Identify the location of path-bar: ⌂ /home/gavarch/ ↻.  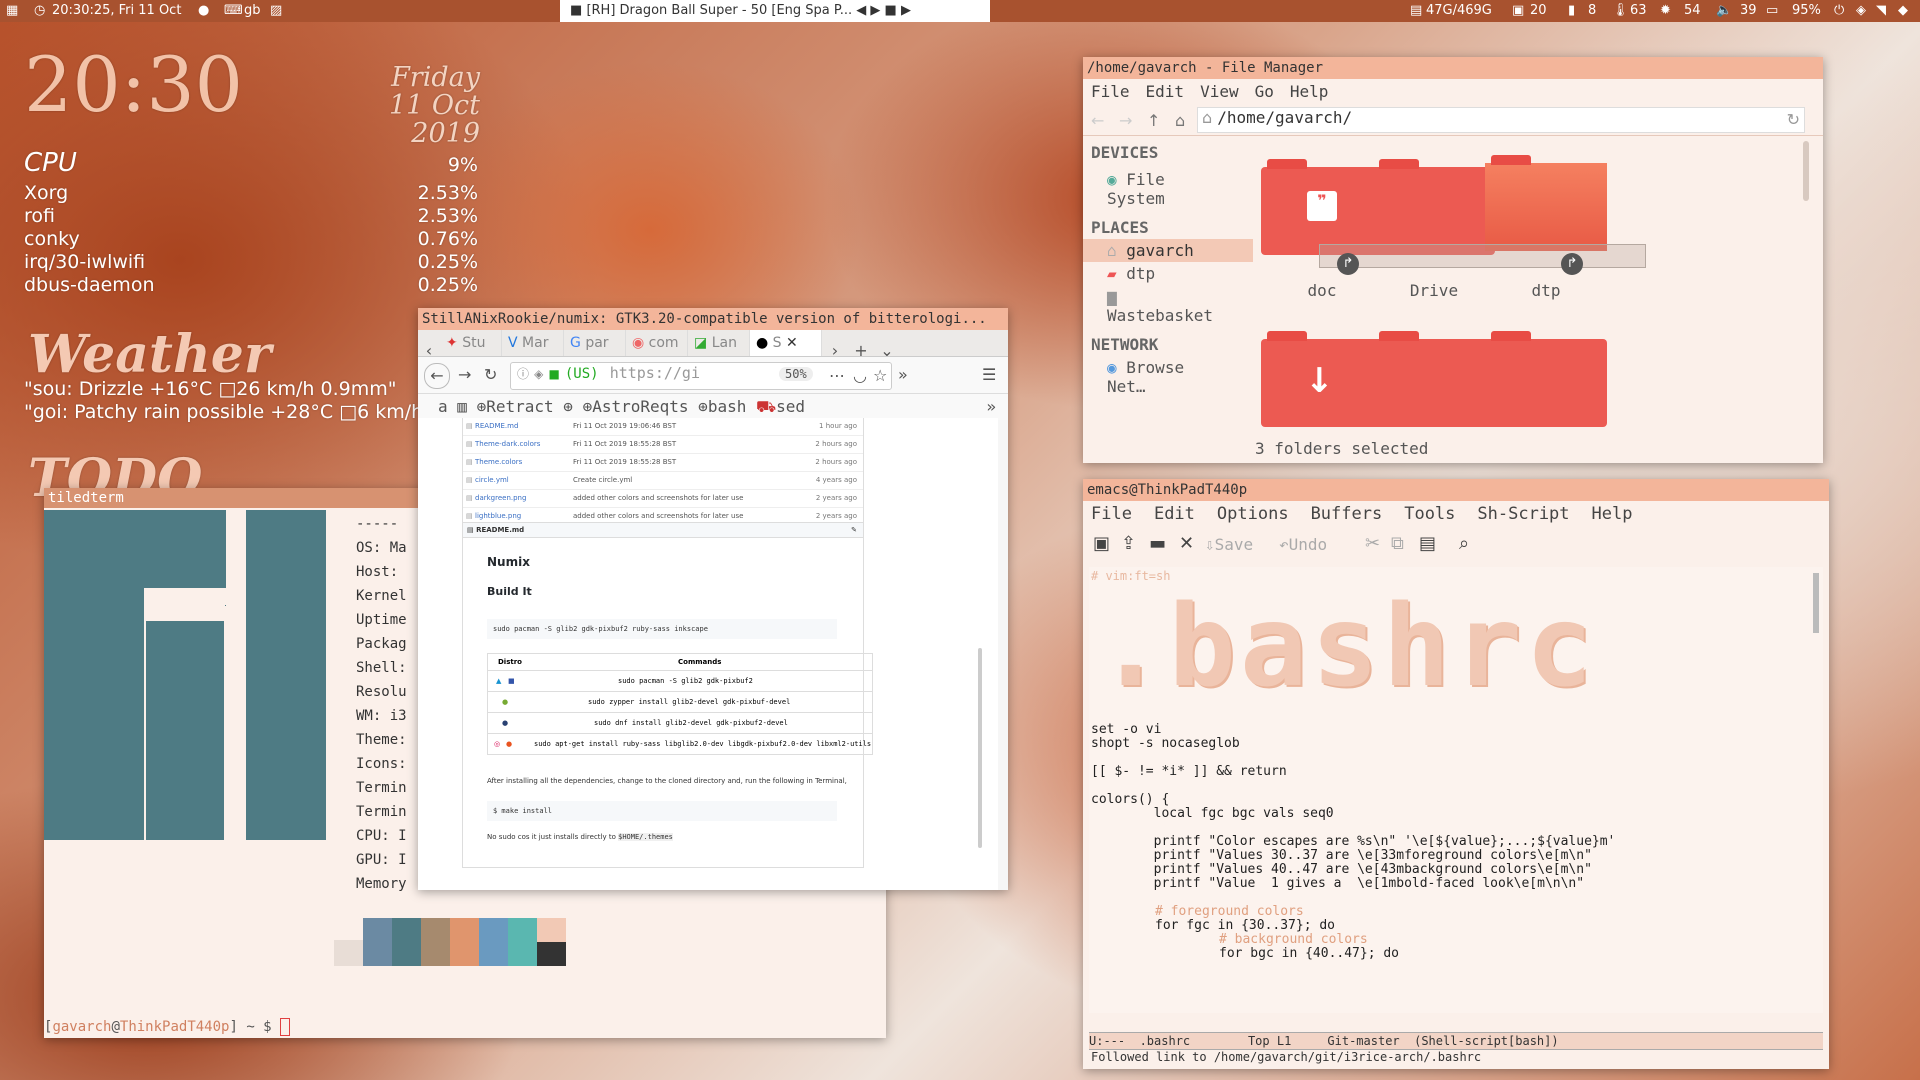
(1501, 120).